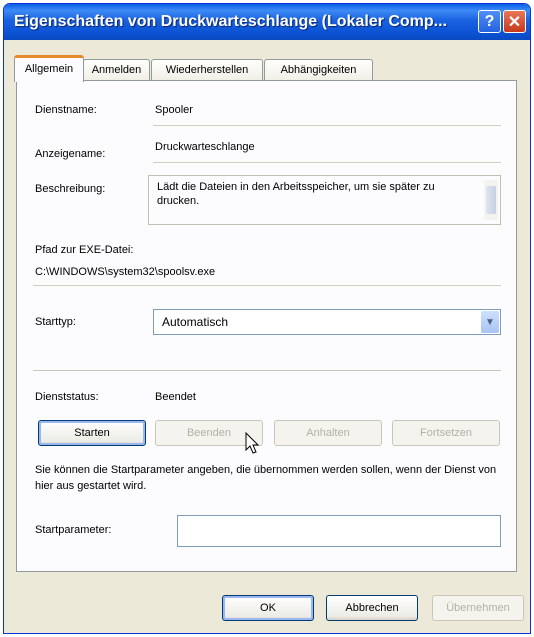  What do you see at coordinates (327, 162) in the screenshot?
I see `display-name-underline` at bounding box center [327, 162].